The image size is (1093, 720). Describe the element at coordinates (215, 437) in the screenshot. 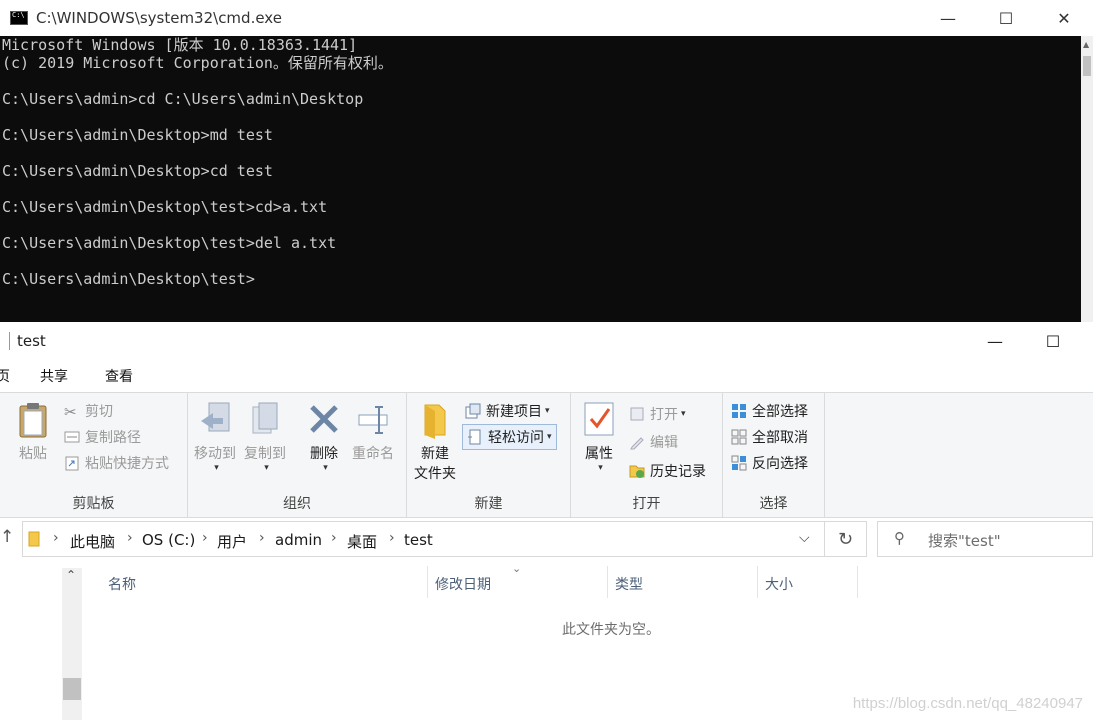

I see `move-to-button: 移动到 ▾` at that location.